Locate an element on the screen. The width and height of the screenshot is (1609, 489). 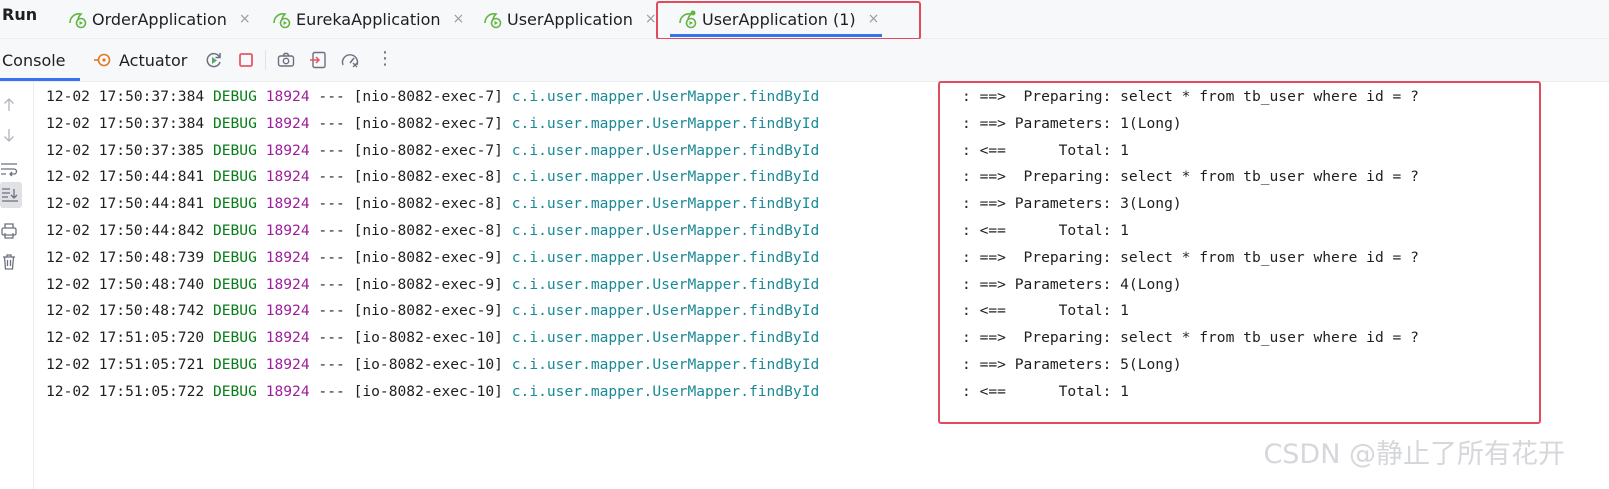
log-timestamp: 12-02 17:51:05:721 is located at coordinates (125, 364).